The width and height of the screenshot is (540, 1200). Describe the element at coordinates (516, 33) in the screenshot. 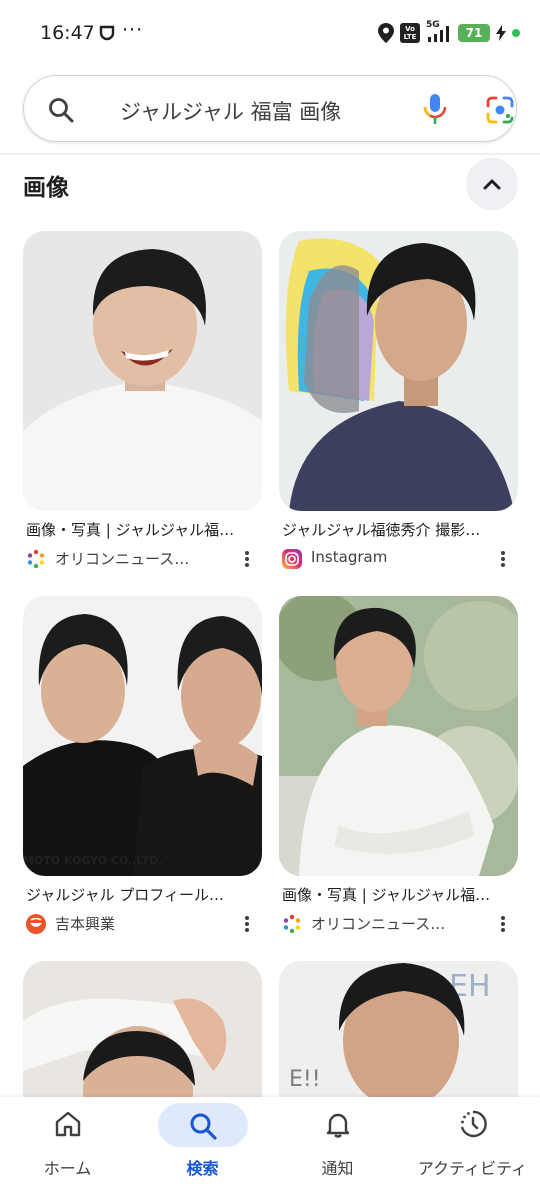

I see `privacy-indicator-icon` at that location.